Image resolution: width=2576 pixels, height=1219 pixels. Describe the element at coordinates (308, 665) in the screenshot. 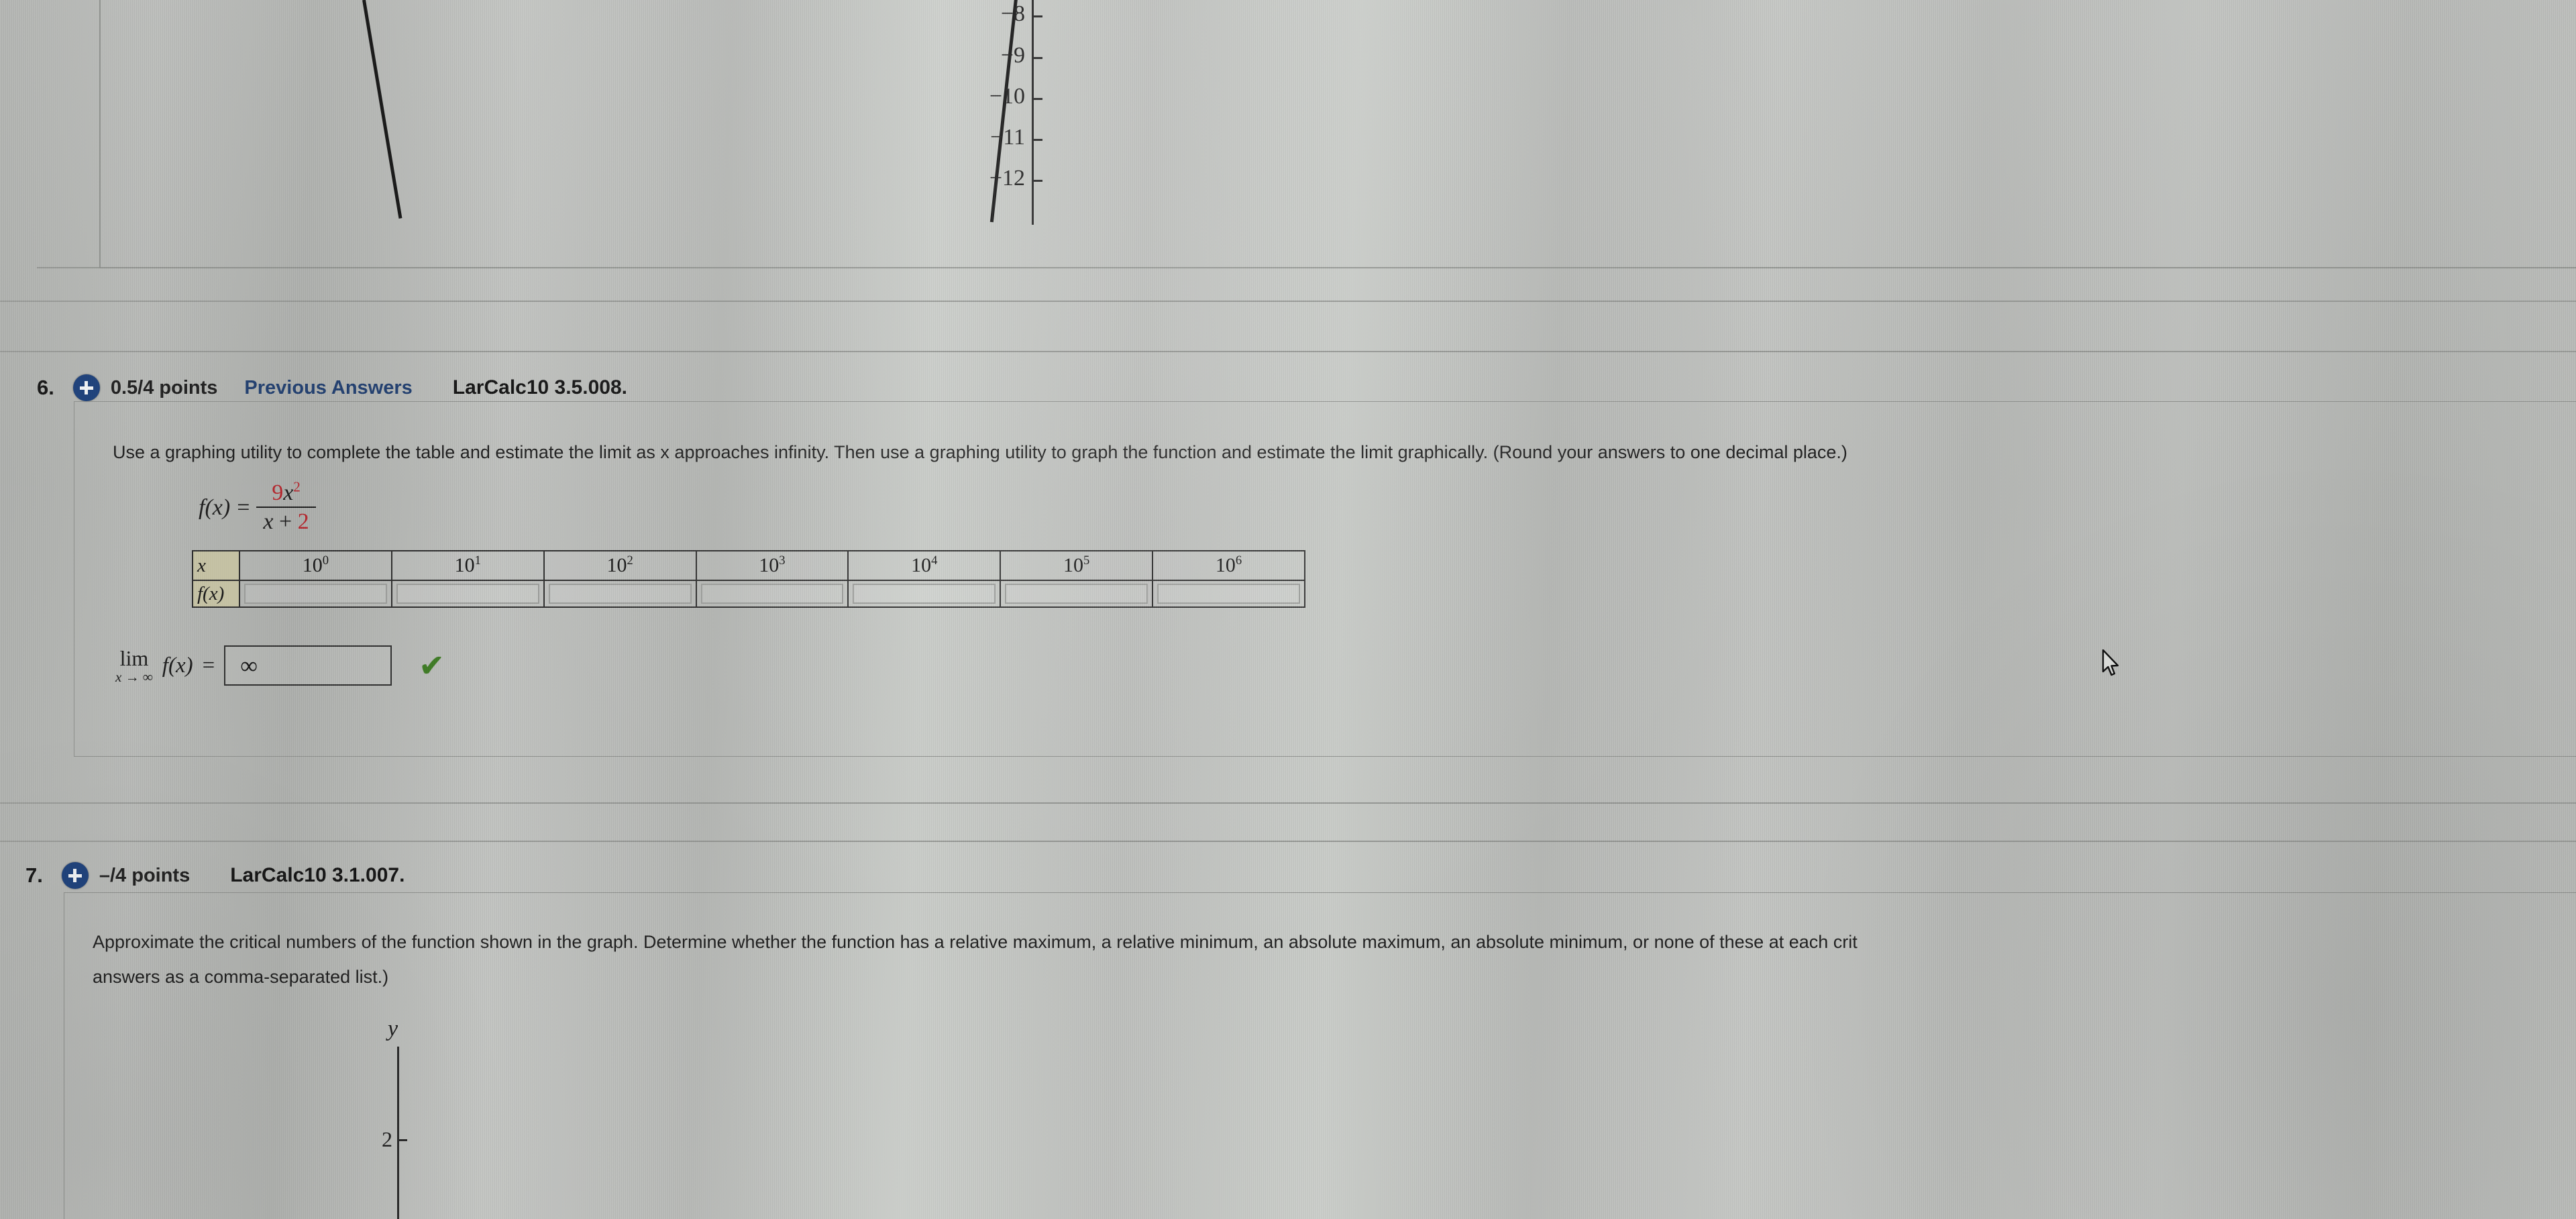

I see `limit-answer-input: ∞` at that location.